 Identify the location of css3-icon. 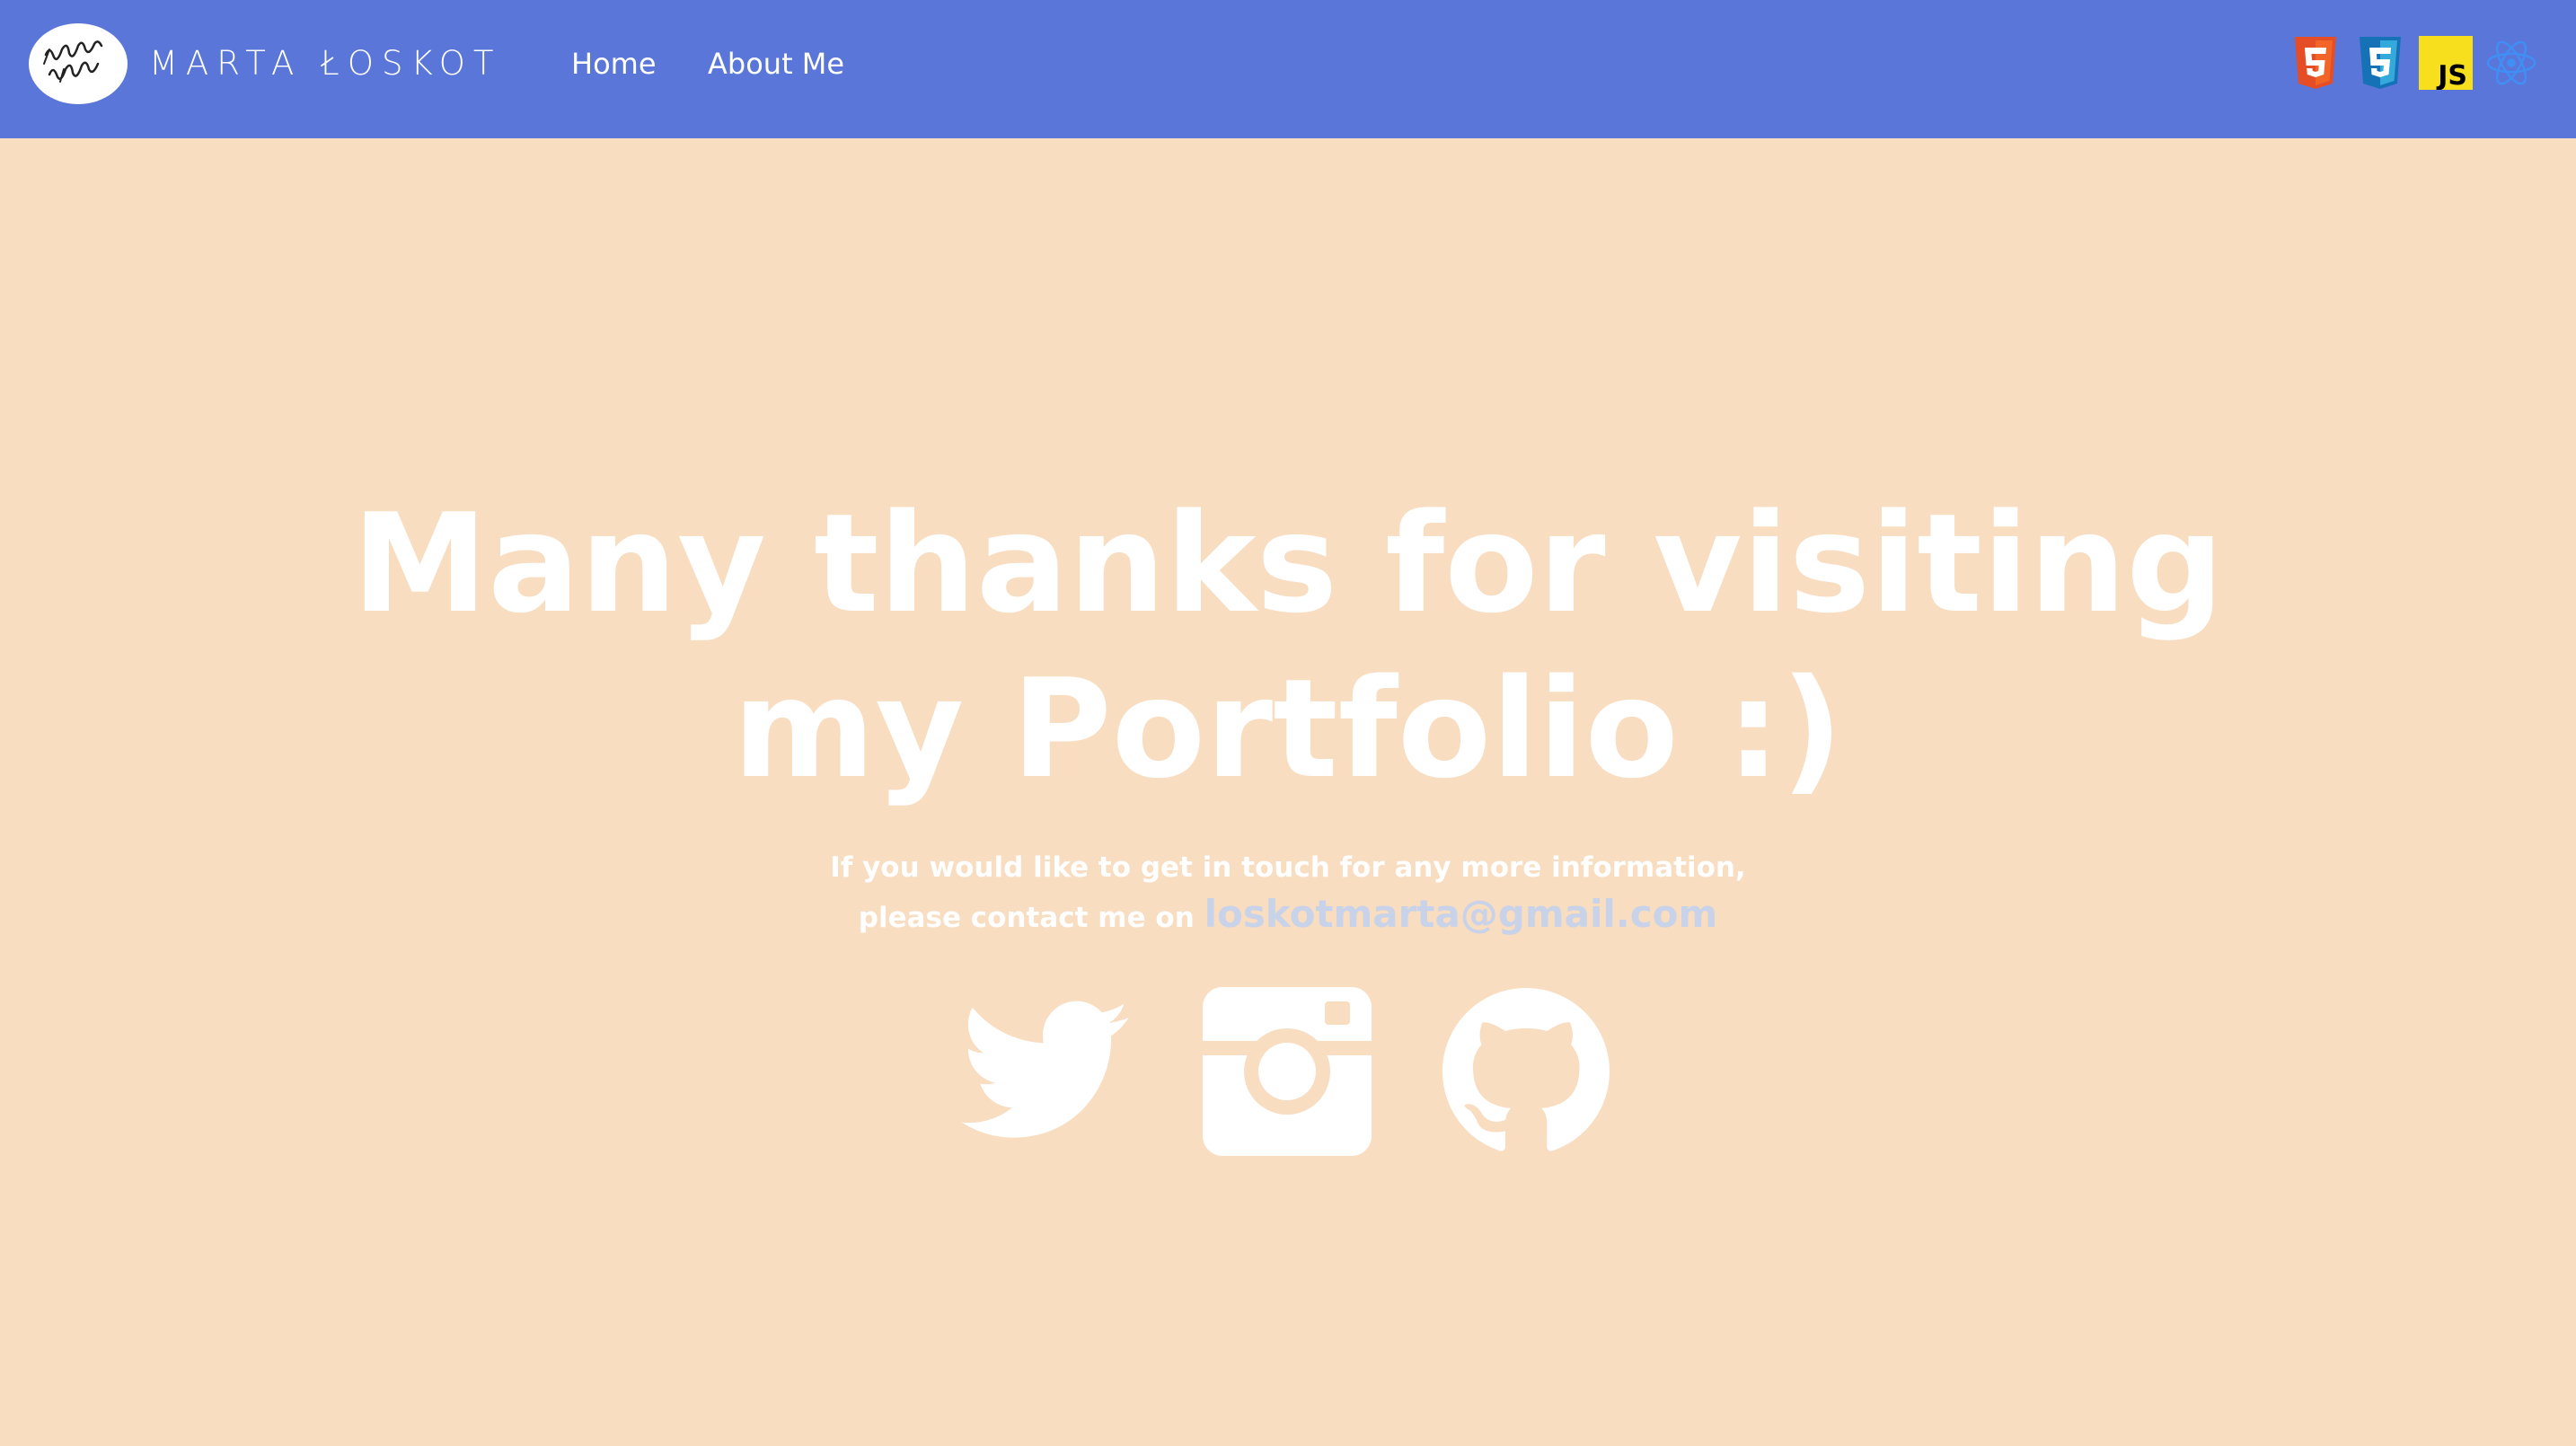
(2380, 63).